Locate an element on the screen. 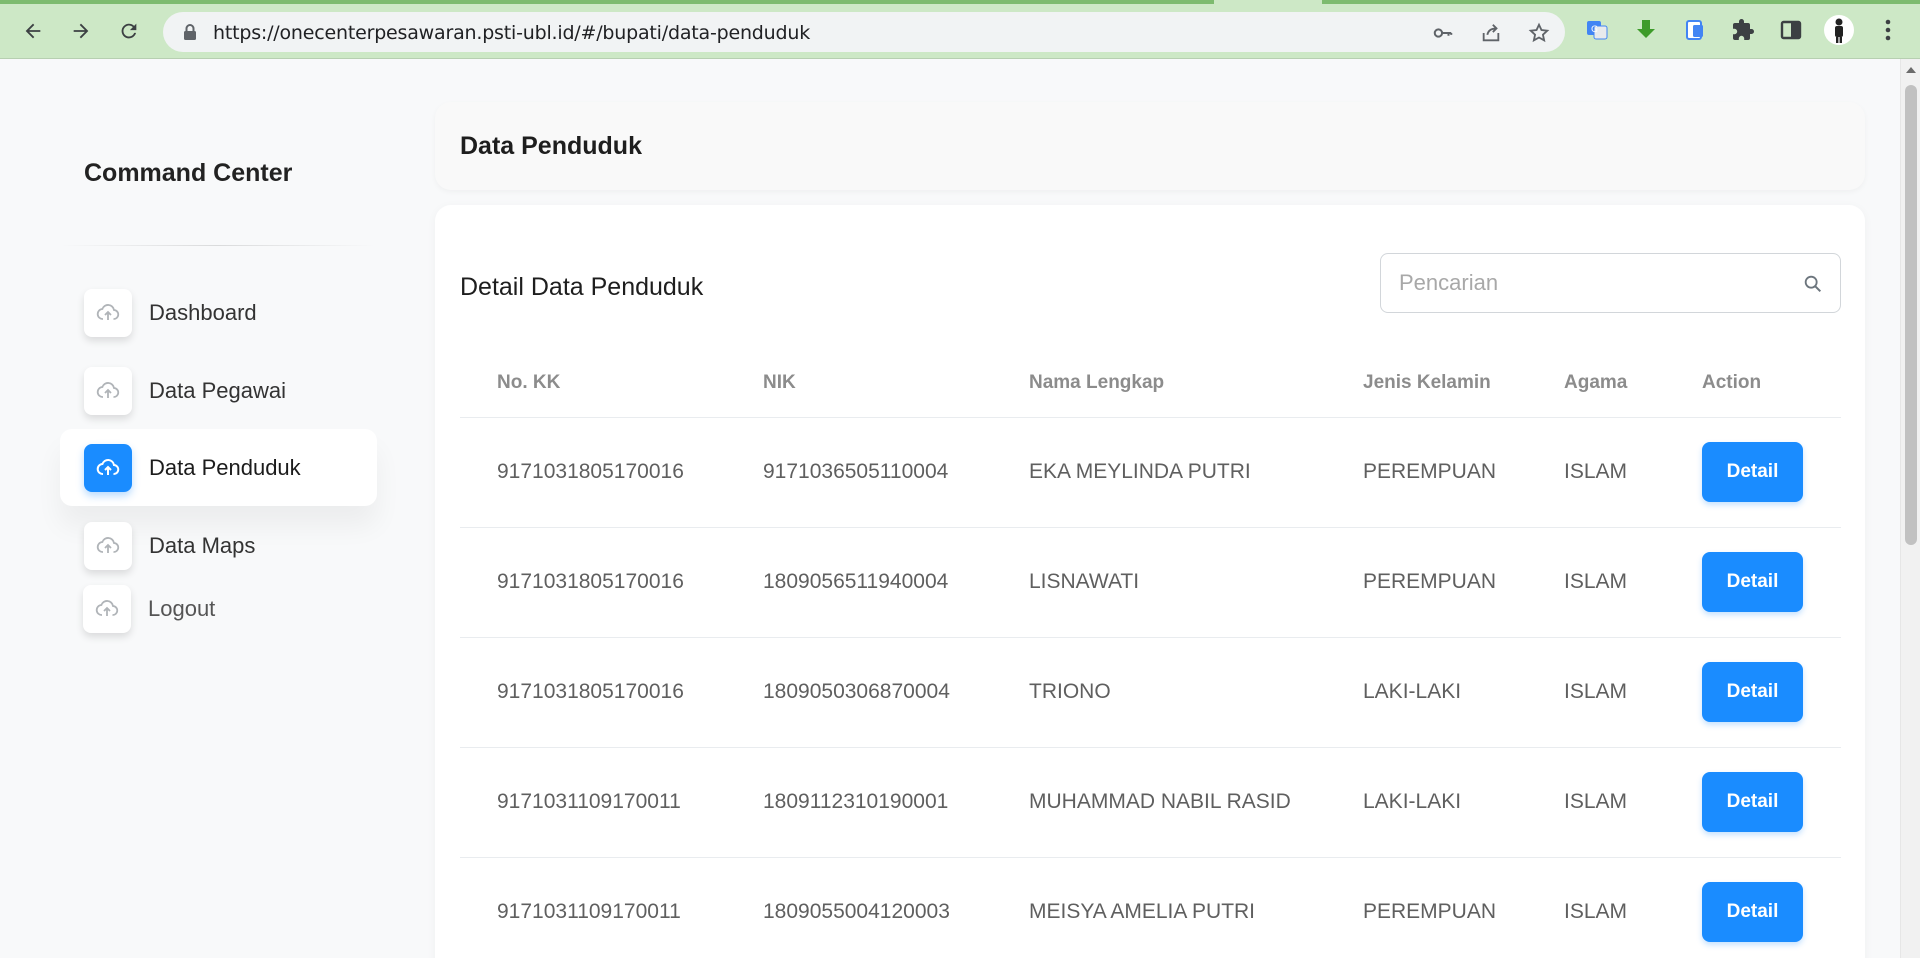 The height and width of the screenshot is (958, 1920). download-extension-icon is located at coordinates (1646, 30).